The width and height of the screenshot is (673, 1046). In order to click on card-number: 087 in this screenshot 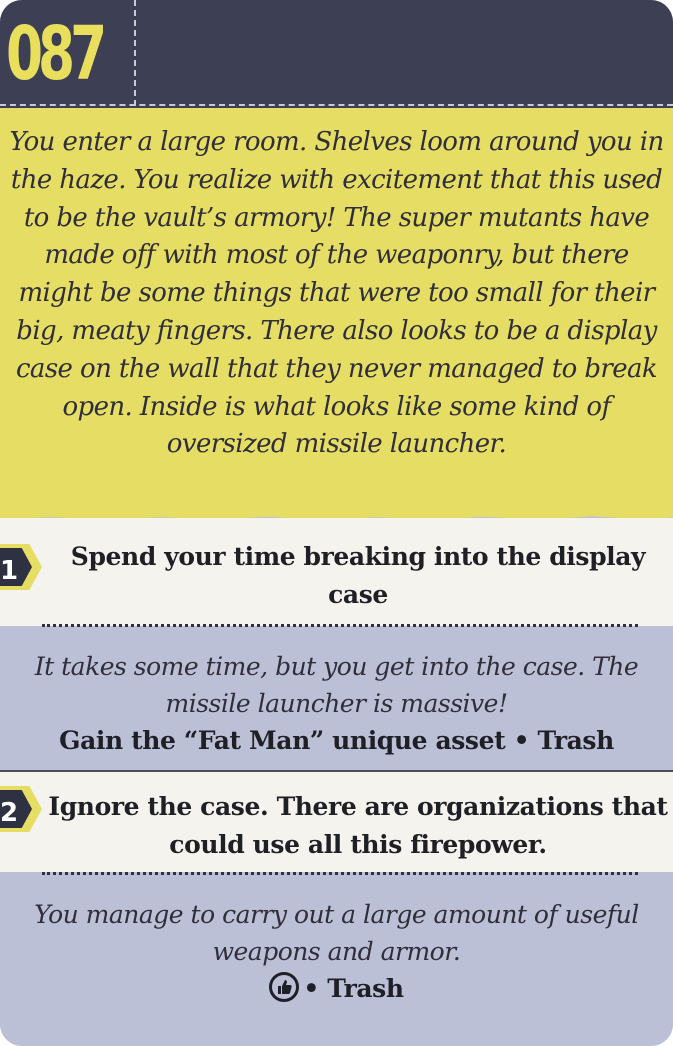, I will do `click(56, 54)`.